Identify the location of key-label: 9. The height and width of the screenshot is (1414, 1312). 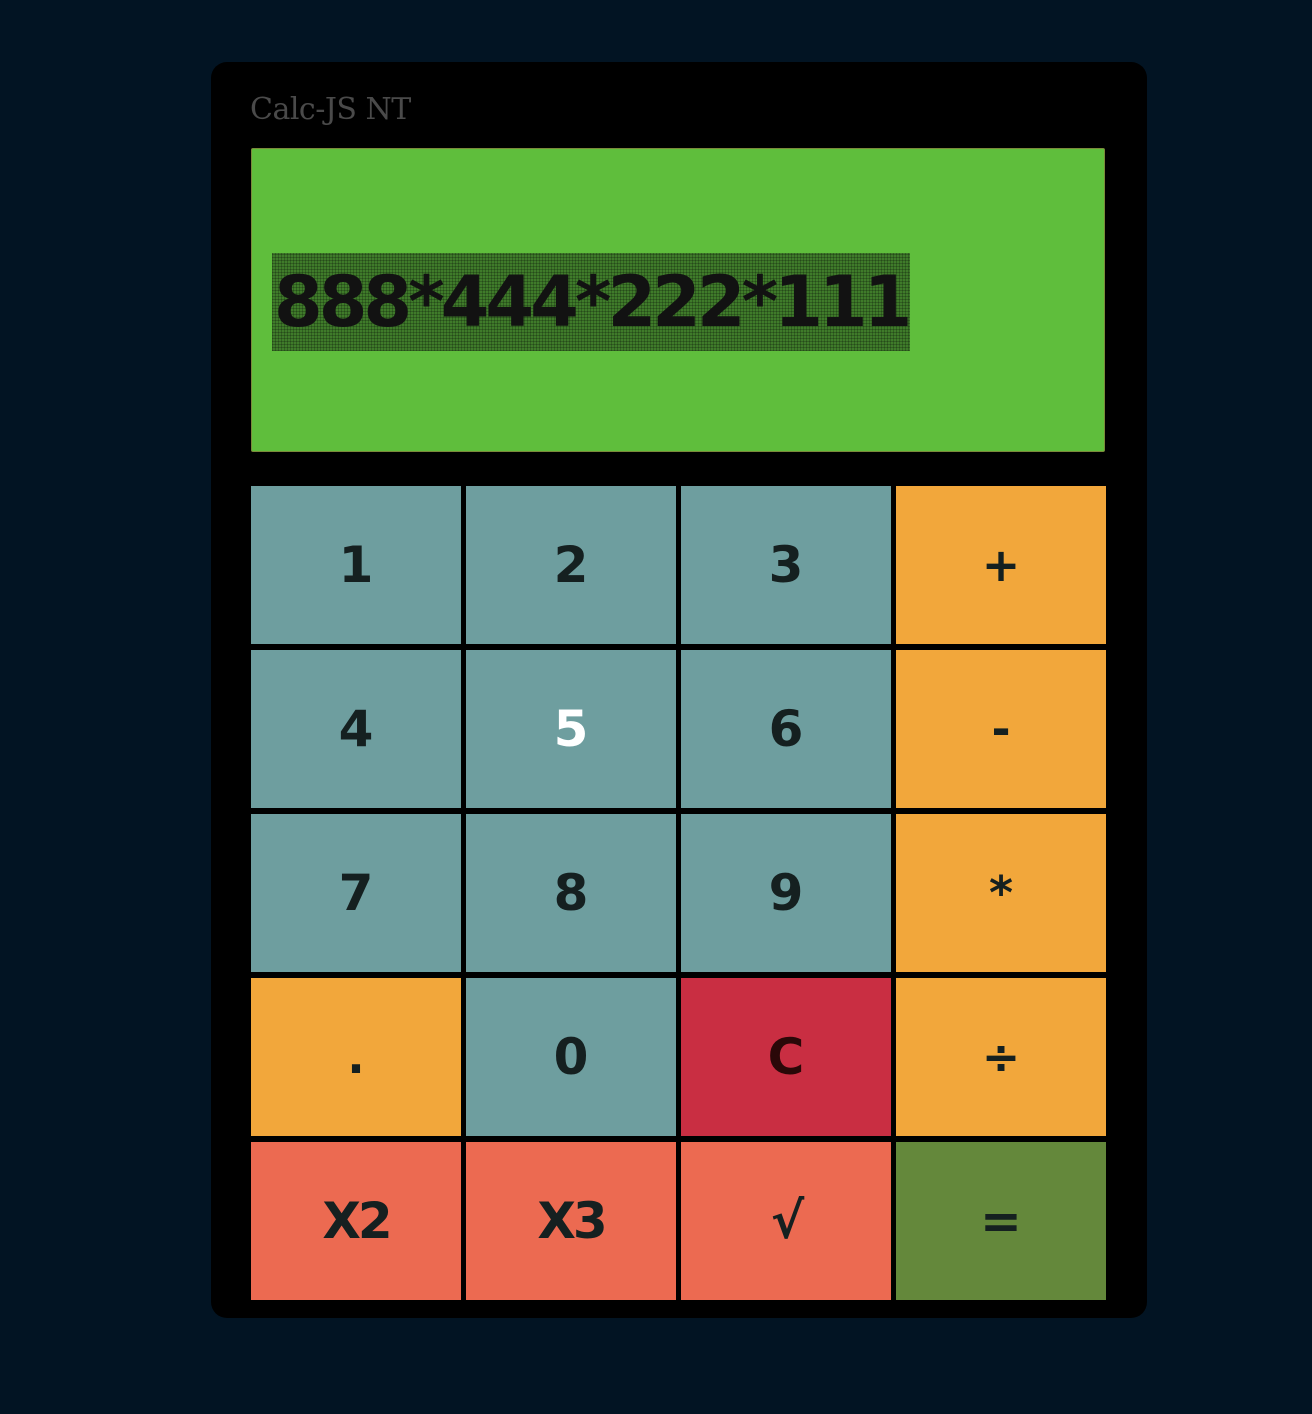
(786, 893).